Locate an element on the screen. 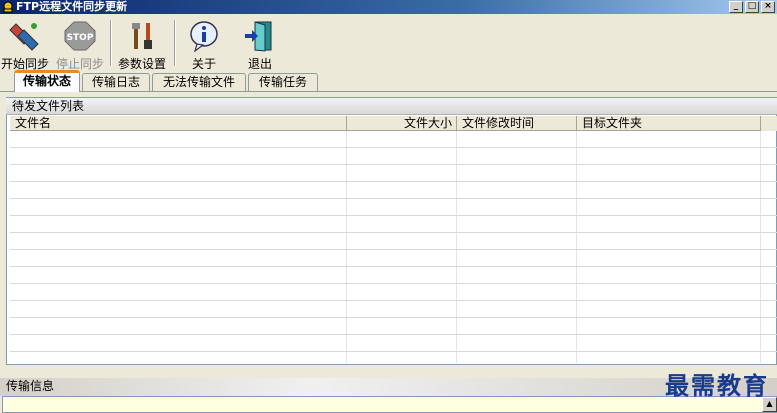 The width and height of the screenshot is (777, 413). title-bar: FTP远程文件同步更新 _ □ × is located at coordinates (388, 7).